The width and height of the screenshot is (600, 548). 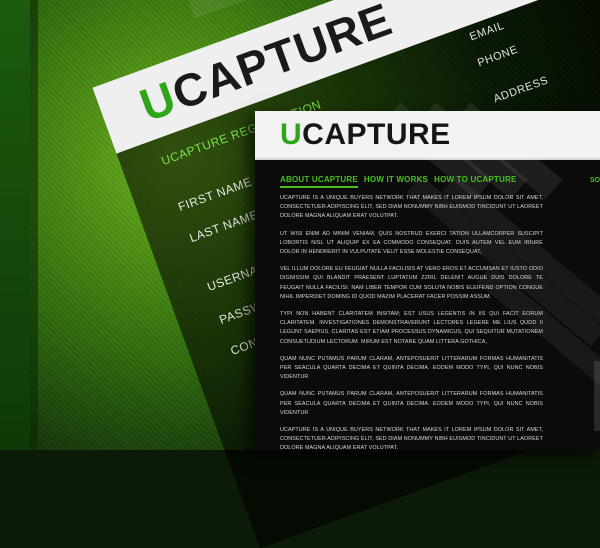 I want to click on left-green-strip, so click(x=15, y=225).